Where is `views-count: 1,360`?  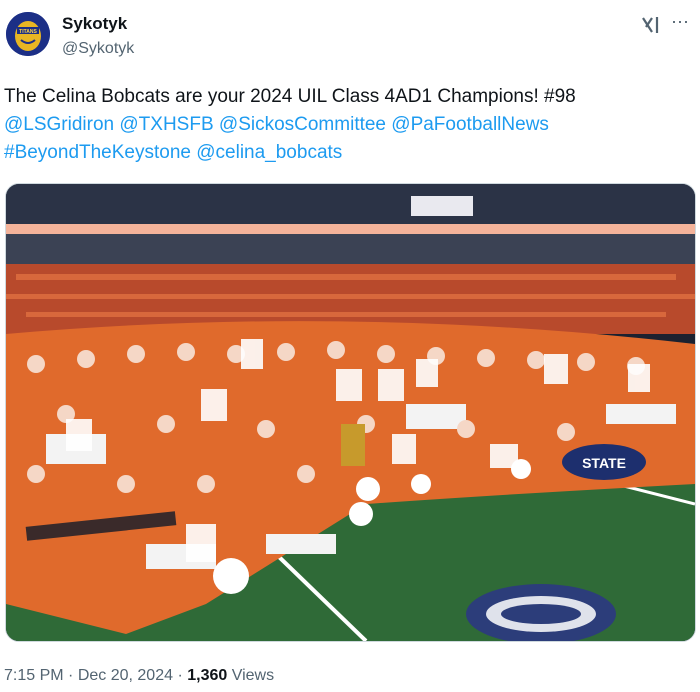 views-count: 1,360 is located at coordinates (207, 675).